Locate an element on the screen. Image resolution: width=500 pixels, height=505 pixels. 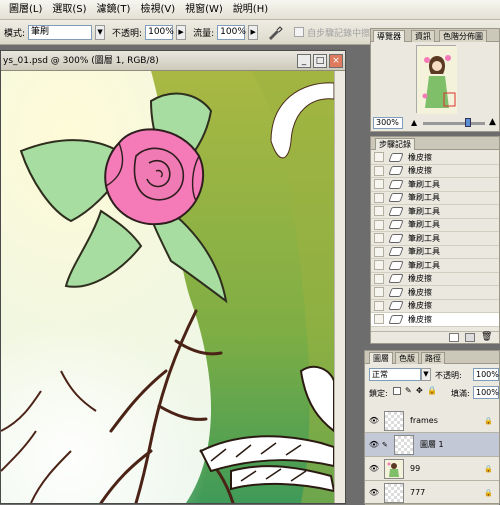
blend-mode-select: 正常 is located at coordinates (395, 374).